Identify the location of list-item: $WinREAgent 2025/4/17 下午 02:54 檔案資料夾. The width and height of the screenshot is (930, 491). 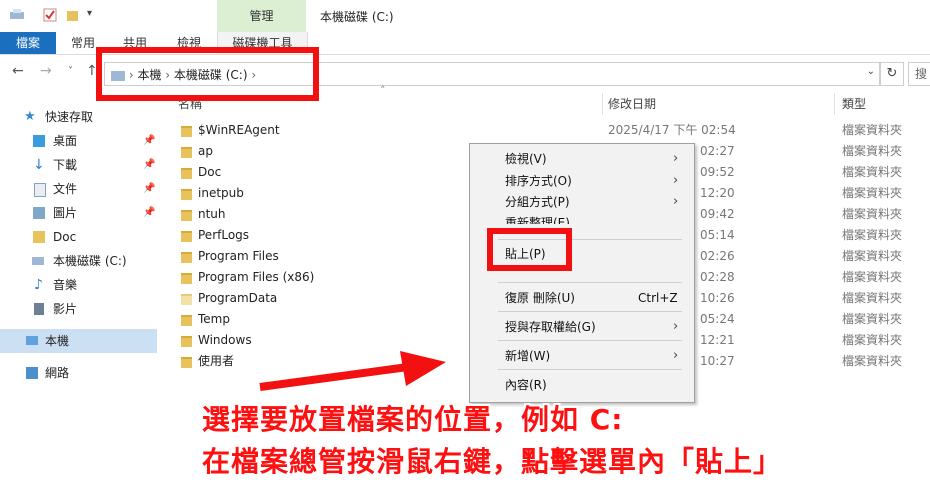
(544, 130).